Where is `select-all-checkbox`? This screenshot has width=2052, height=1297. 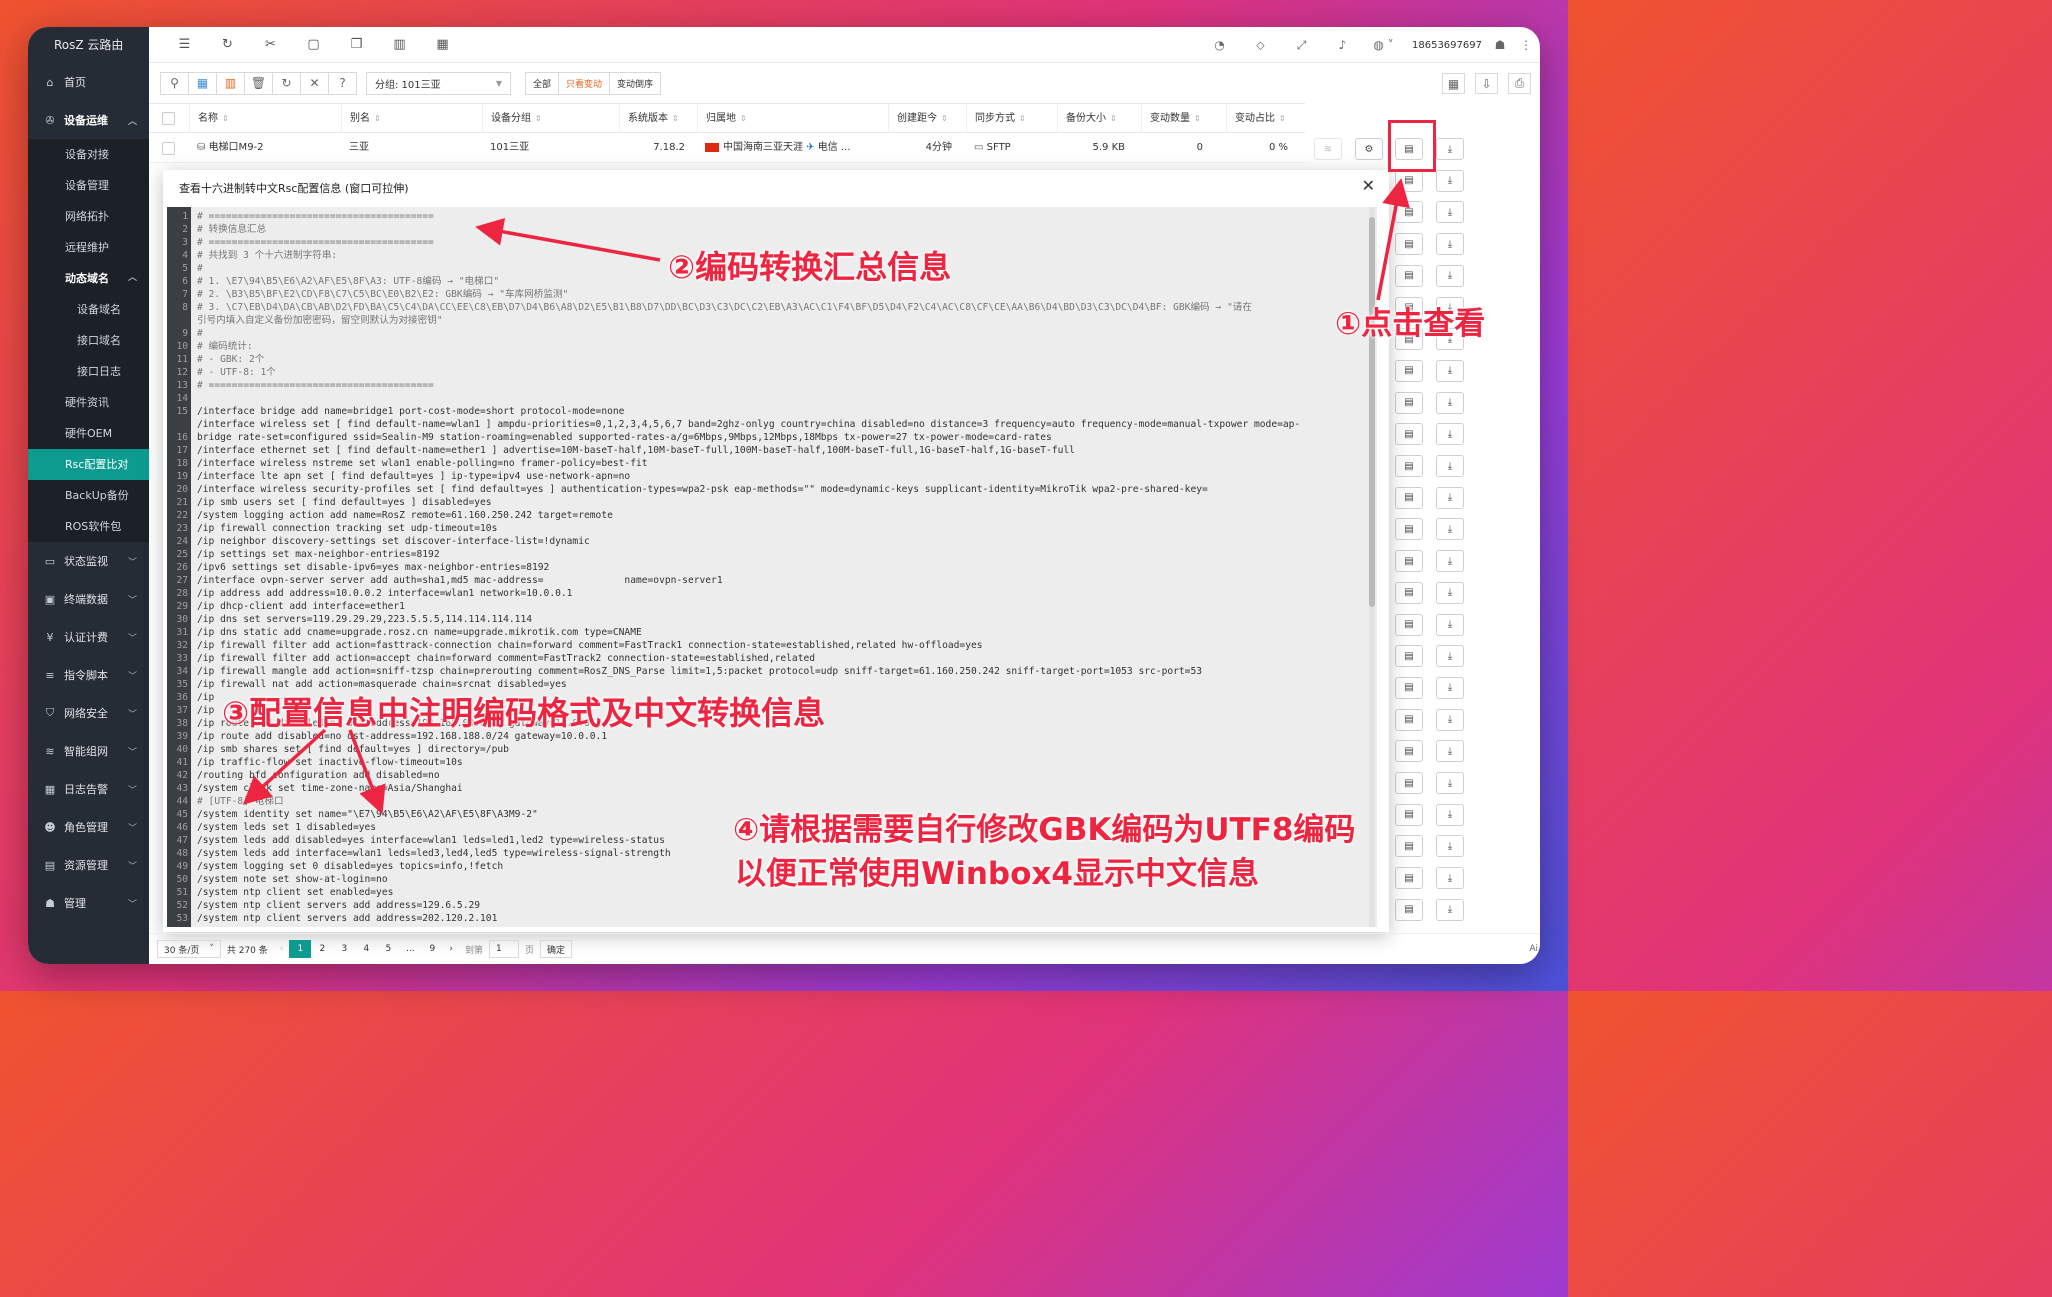 select-all-checkbox is located at coordinates (168, 118).